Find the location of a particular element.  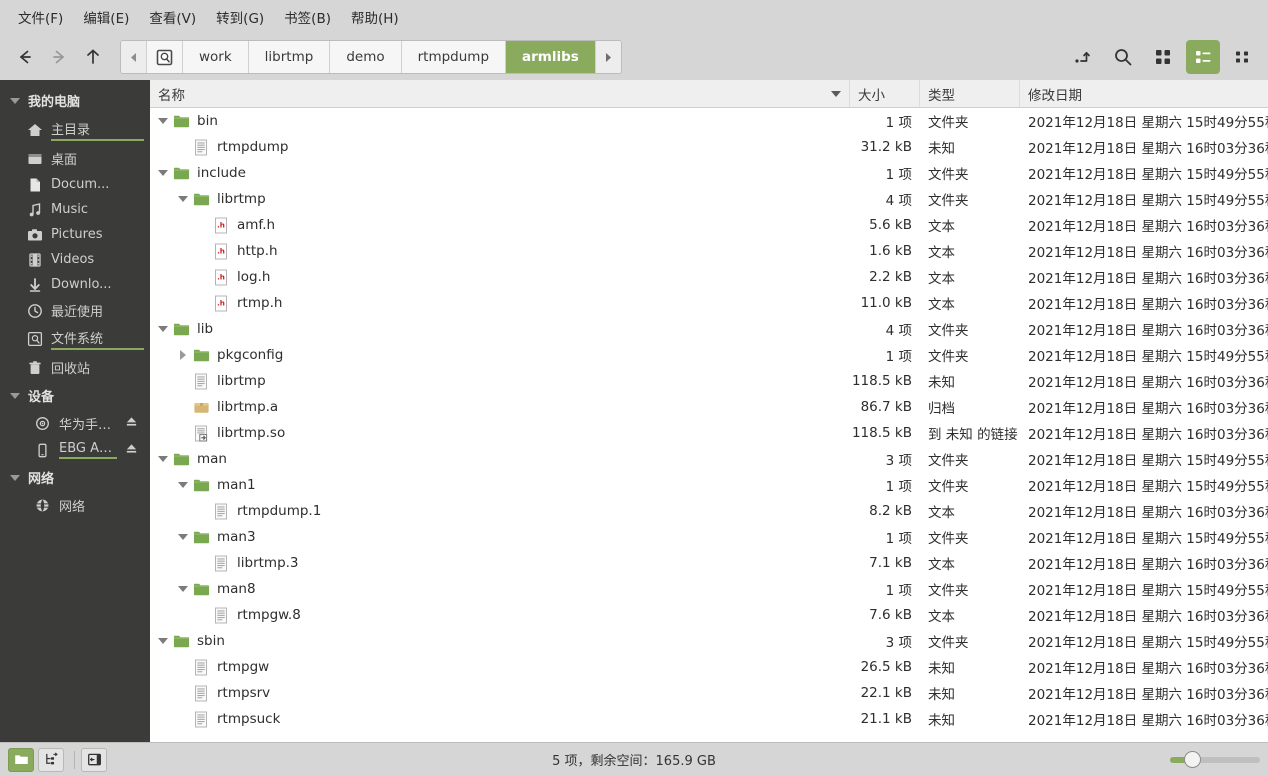

cell-name: pkgconfig is located at coordinates (500, 355).